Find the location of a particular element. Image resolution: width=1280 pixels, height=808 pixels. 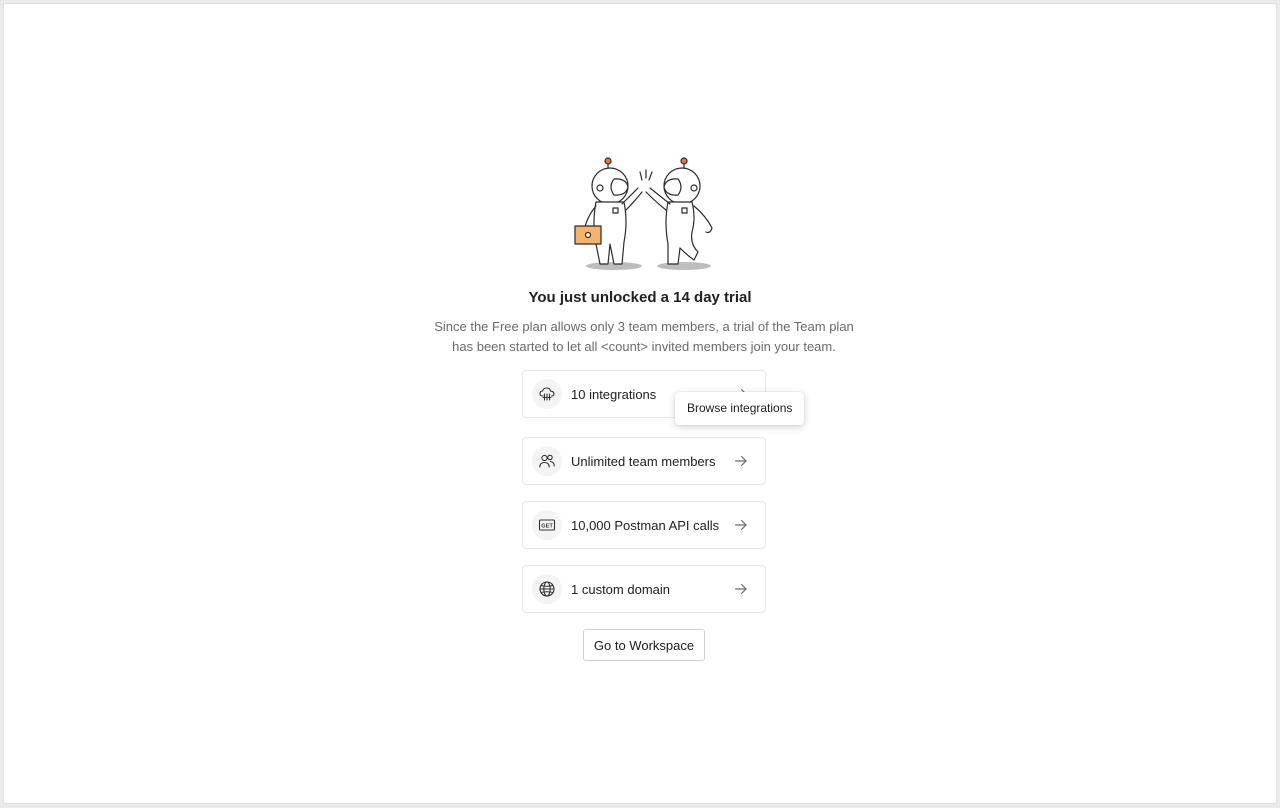

browse-integrations-tooltip: Browse integrations is located at coordinates (740, 408).